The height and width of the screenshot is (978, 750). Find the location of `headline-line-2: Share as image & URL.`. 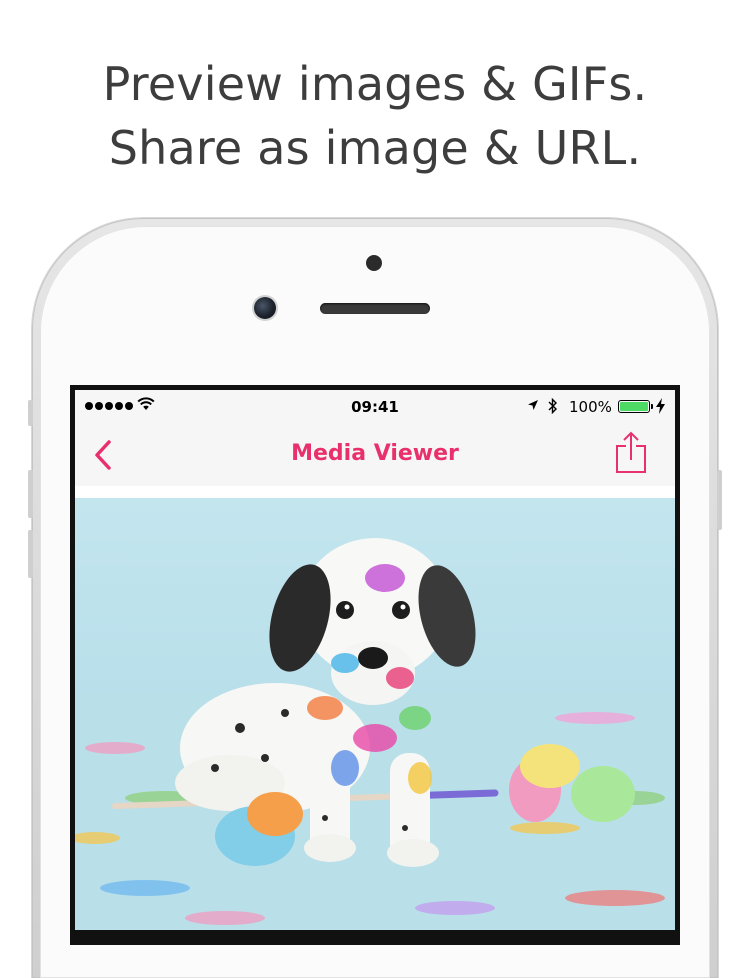

headline-line-2: Share as image & URL. is located at coordinates (375, 148).